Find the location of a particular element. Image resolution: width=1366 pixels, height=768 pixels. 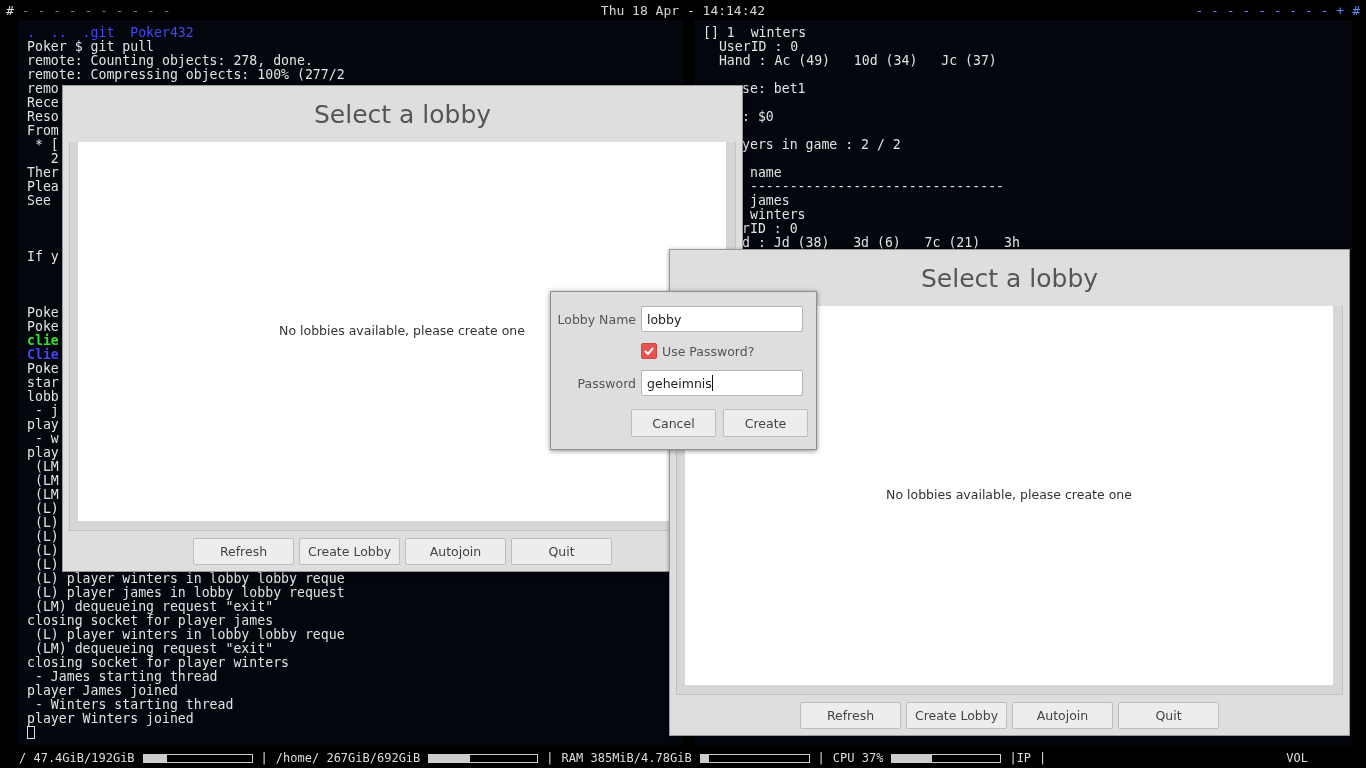

terminal-line: remote: Counting objects: 278, done. is located at coordinates (170, 61).